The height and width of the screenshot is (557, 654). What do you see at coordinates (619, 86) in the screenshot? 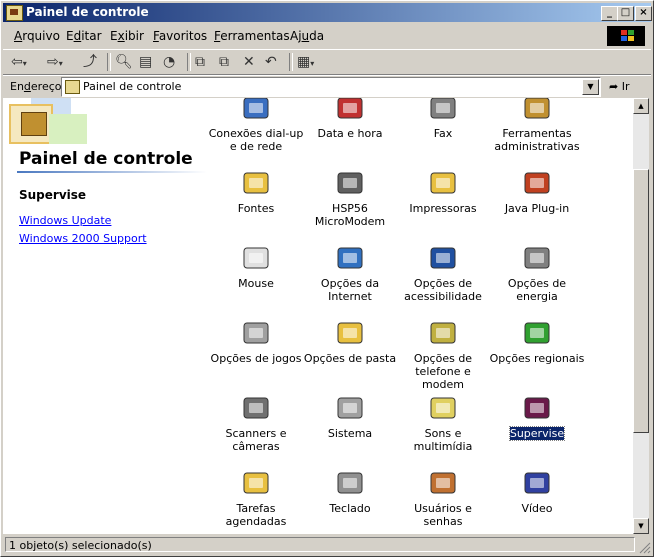
I see `go-button: ➦ Ir` at bounding box center [619, 86].